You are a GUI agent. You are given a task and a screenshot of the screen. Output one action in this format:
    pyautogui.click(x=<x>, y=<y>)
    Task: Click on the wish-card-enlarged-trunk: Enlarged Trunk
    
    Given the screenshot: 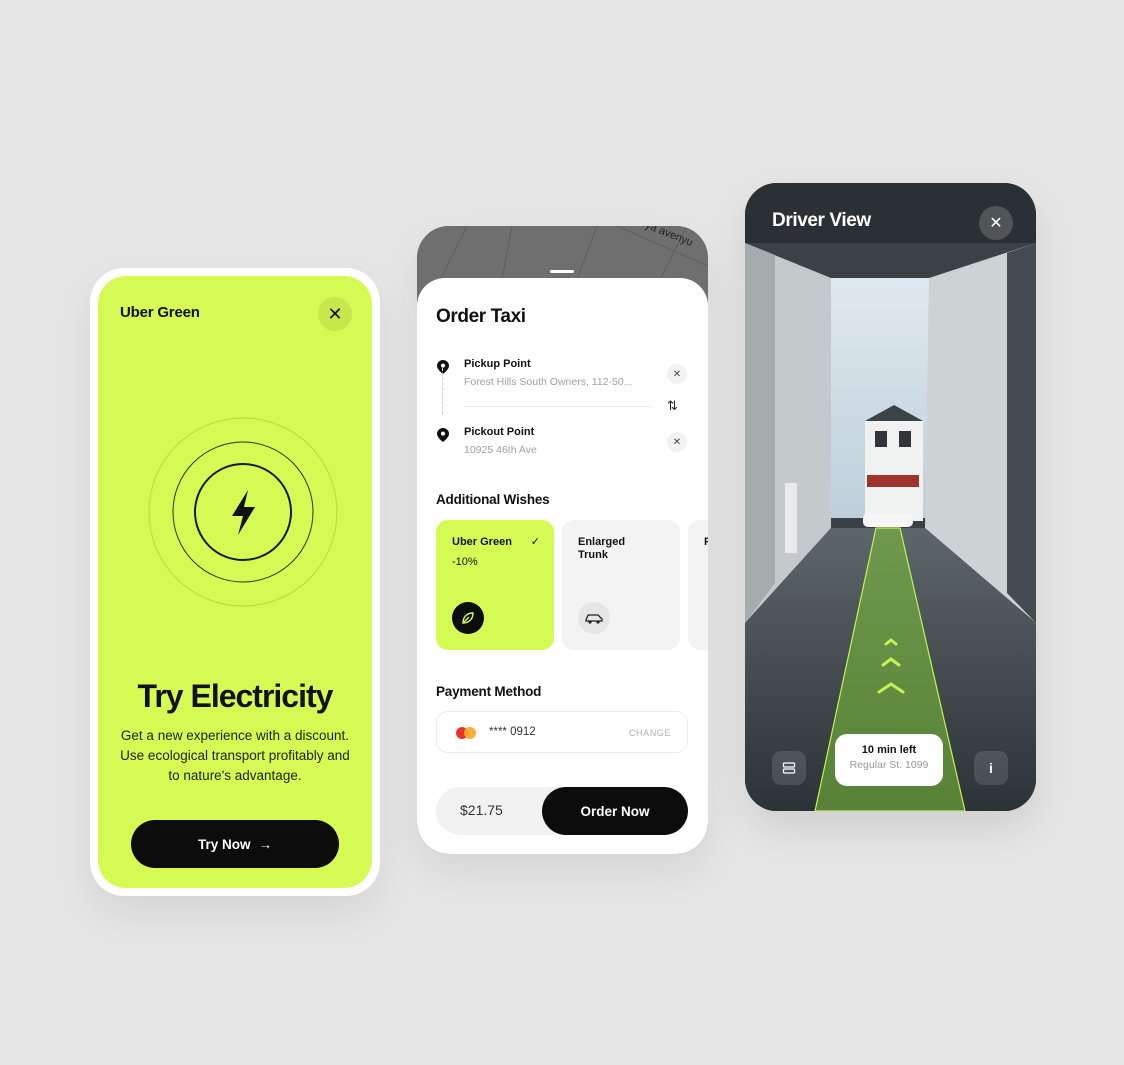 What is the action you would take?
    pyautogui.click(x=621, y=585)
    